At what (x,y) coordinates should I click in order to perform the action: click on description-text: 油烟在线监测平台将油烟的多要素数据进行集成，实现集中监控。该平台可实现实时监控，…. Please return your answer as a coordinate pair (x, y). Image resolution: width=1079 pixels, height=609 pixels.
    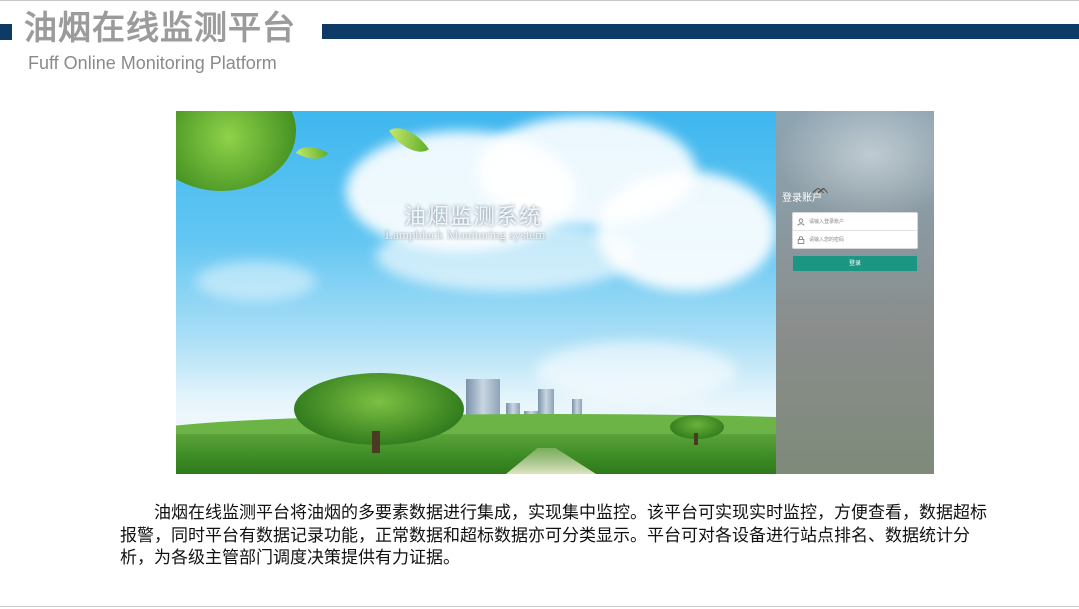
    Looking at the image, I should click on (553, 535).